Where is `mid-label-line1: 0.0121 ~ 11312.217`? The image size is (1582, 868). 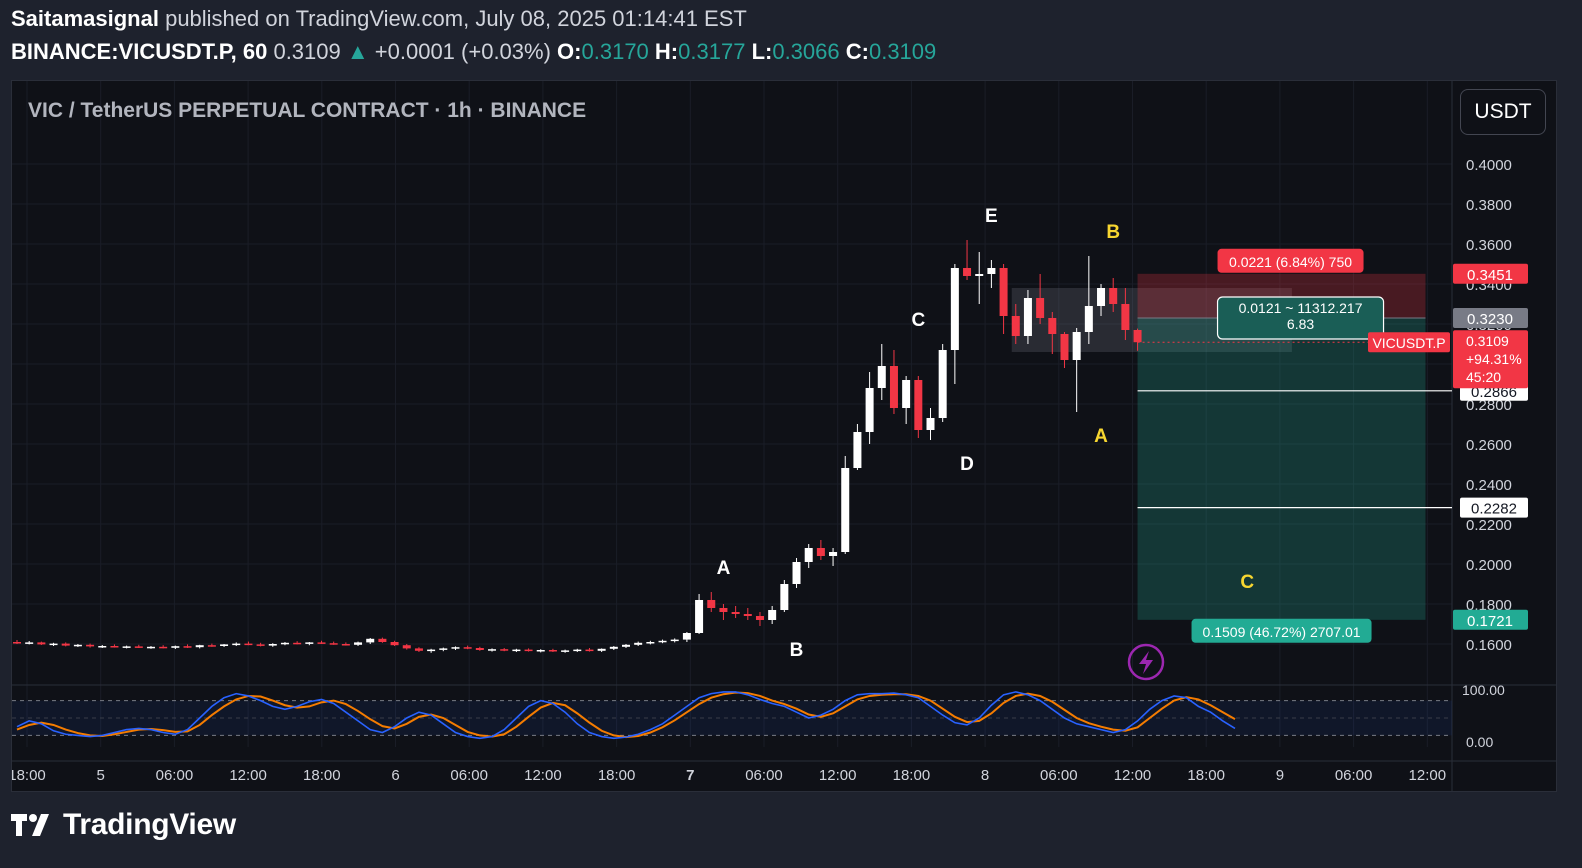 mid-label-line1: 0.0121 ~ 11312.217 is located at coordinates (1301, 308).